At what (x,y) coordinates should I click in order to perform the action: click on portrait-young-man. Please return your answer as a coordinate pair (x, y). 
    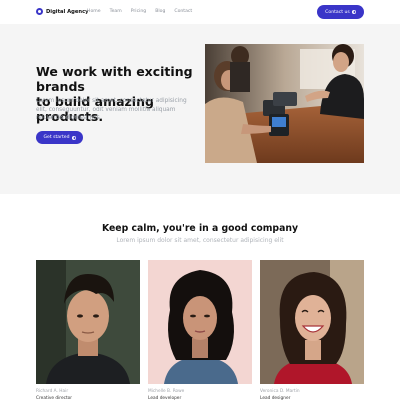
    Looking at the image, I should click on (88, 322).